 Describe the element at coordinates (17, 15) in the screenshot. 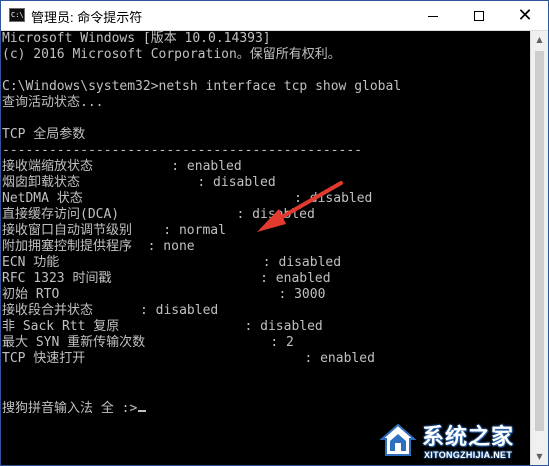

I see `cmd-app-icon: C:\` at that location.